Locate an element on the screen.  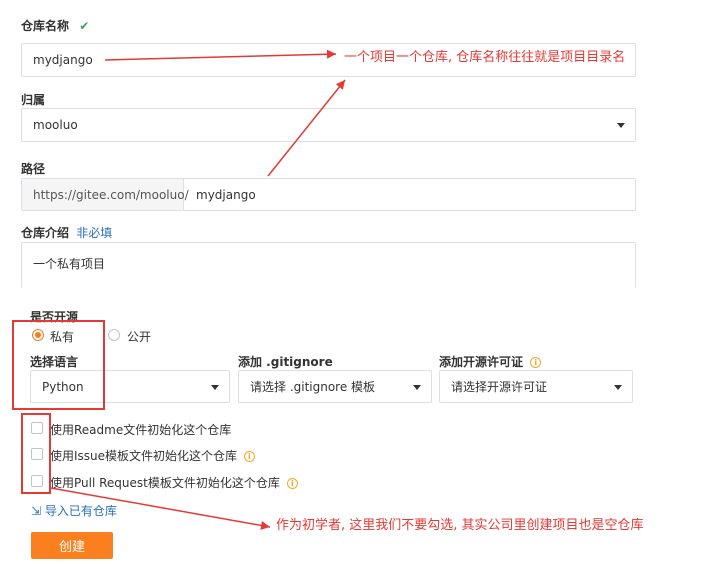
bottom-annotation: 作为初学者, 这里我们不要勾选, 其实公司里创建项目也是空仓库 is located at coordinates (460, 525).